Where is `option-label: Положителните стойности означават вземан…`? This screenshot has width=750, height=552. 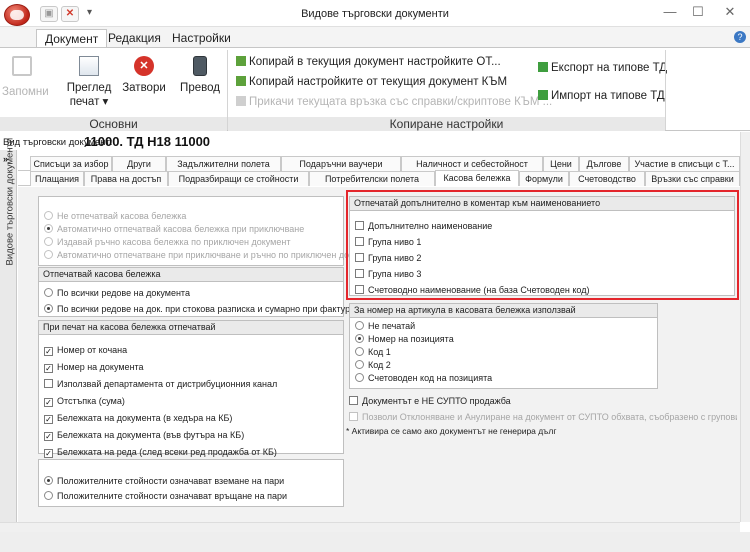 option-label: Положителните стойности означават вземан… is located at coordinates (171, 481).